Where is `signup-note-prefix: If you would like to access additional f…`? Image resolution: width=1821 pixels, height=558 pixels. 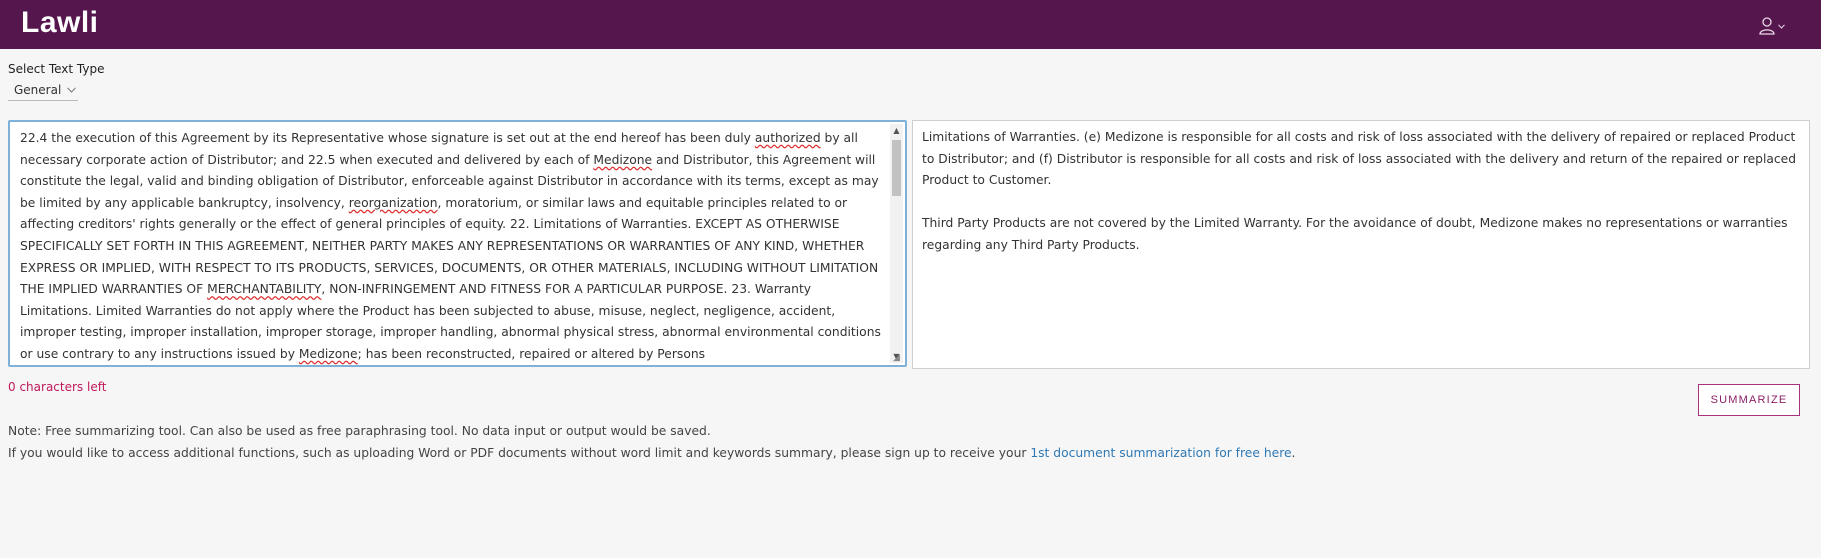
signup-note-prefix: If you would like to access additional f… is located at coordinates (519, 453).